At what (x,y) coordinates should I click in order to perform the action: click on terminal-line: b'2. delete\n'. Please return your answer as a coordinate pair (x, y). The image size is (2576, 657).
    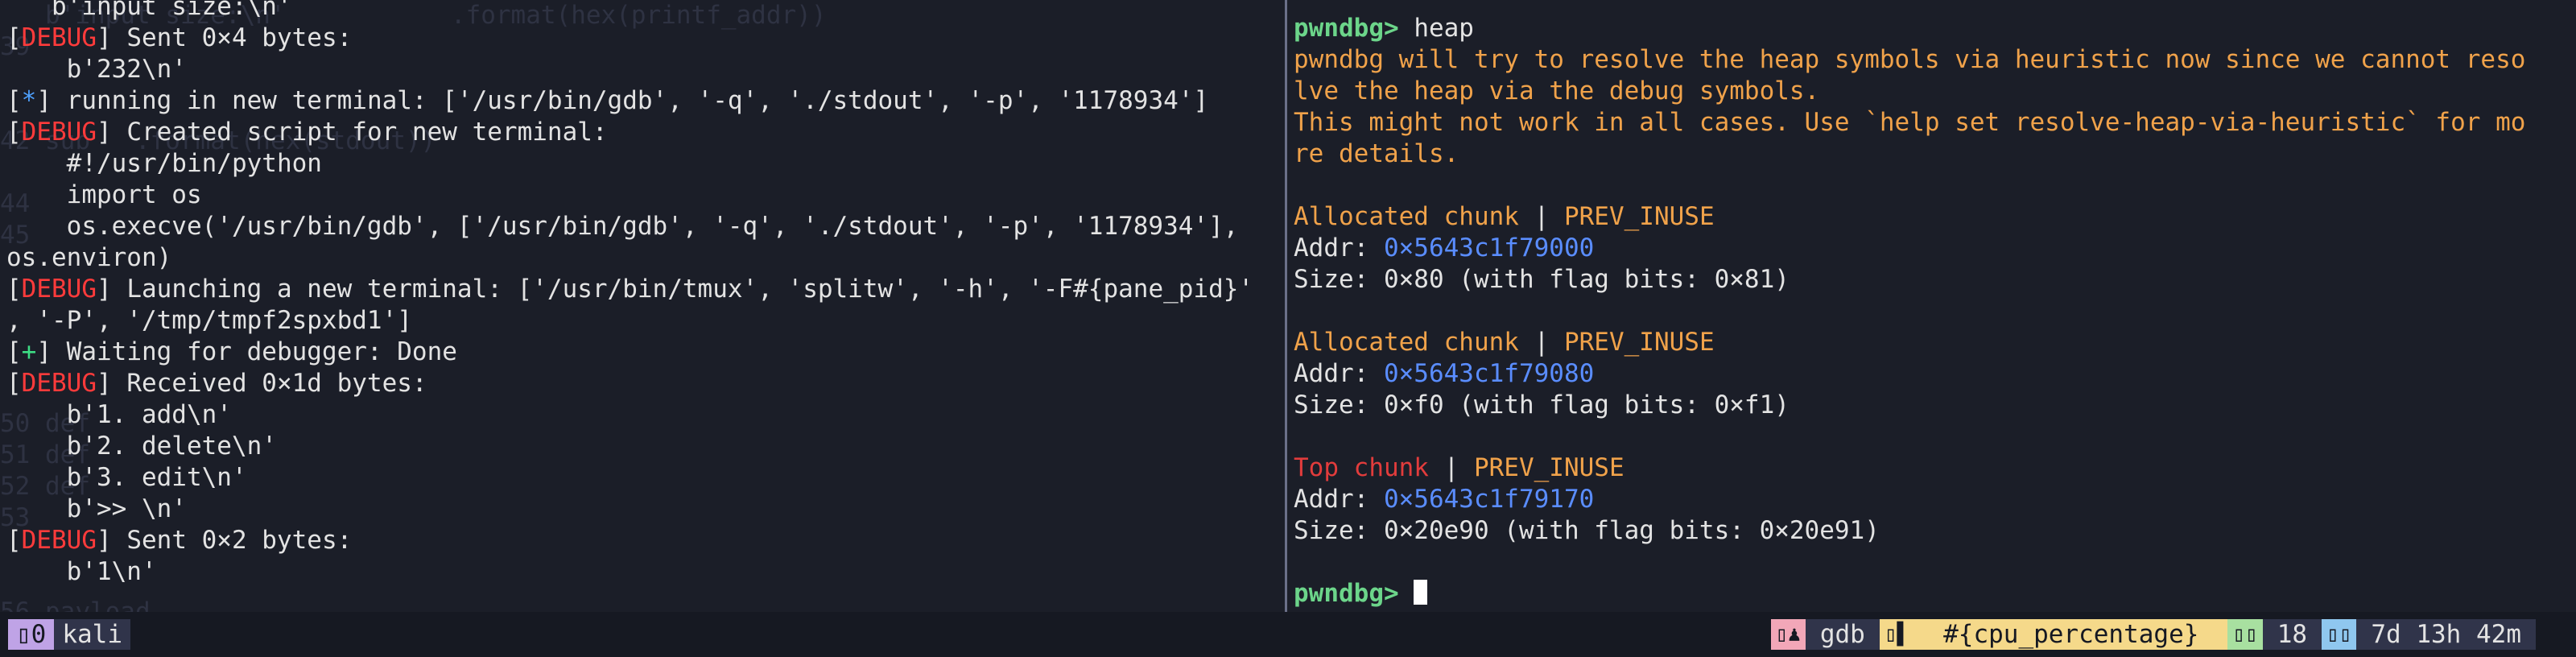
    Looking at the image, I should click on (642, 446).